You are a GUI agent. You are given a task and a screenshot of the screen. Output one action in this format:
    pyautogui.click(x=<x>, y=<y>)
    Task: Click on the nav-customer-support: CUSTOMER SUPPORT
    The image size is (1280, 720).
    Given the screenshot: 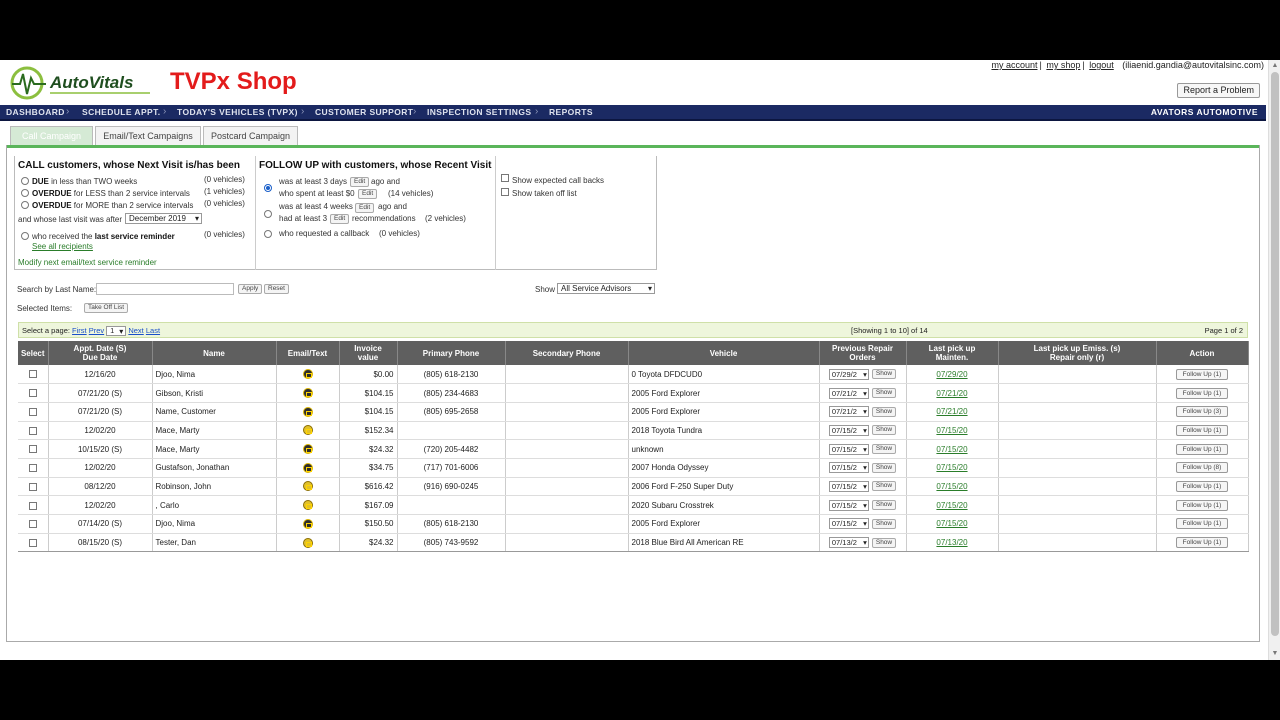 What is the action you would take?
    pyautogui.click(x=364, y=112)
    